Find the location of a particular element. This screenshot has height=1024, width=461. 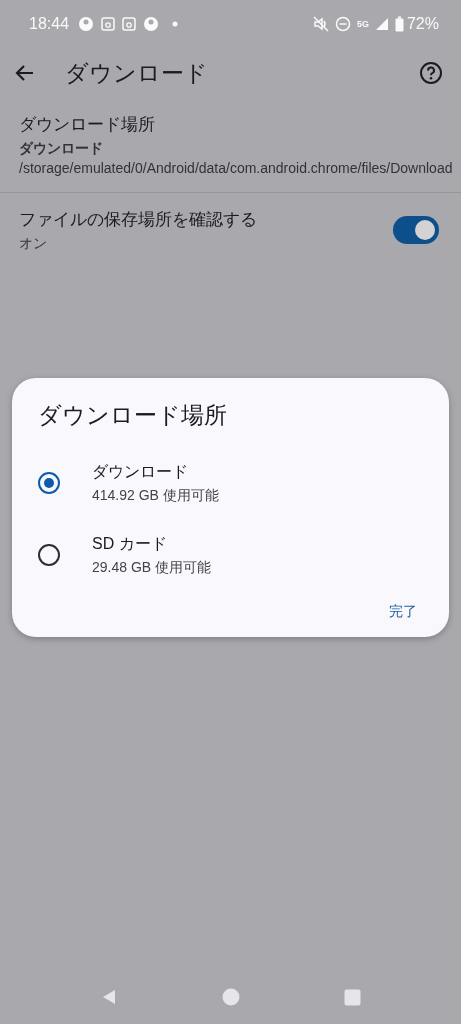

settings-item: ファイルの保存場所を確認する オン is located at coordinates (230, 230).